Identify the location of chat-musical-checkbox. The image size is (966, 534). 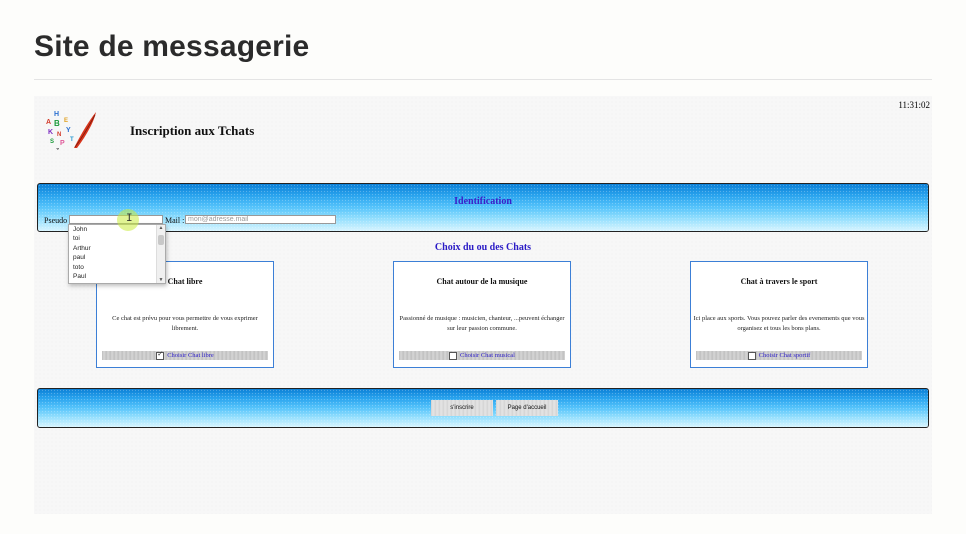
(453, 355).